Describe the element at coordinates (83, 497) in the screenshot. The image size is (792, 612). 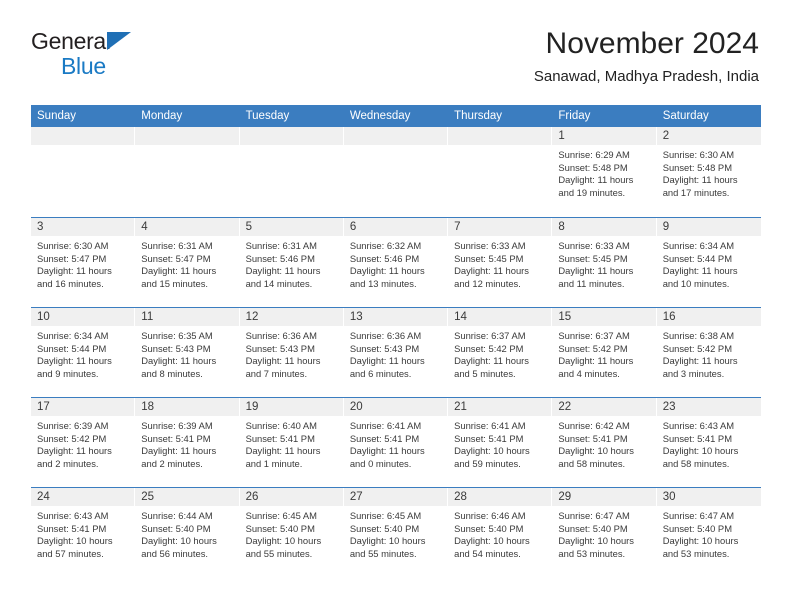
I see `day-number-band: 24` at that location.